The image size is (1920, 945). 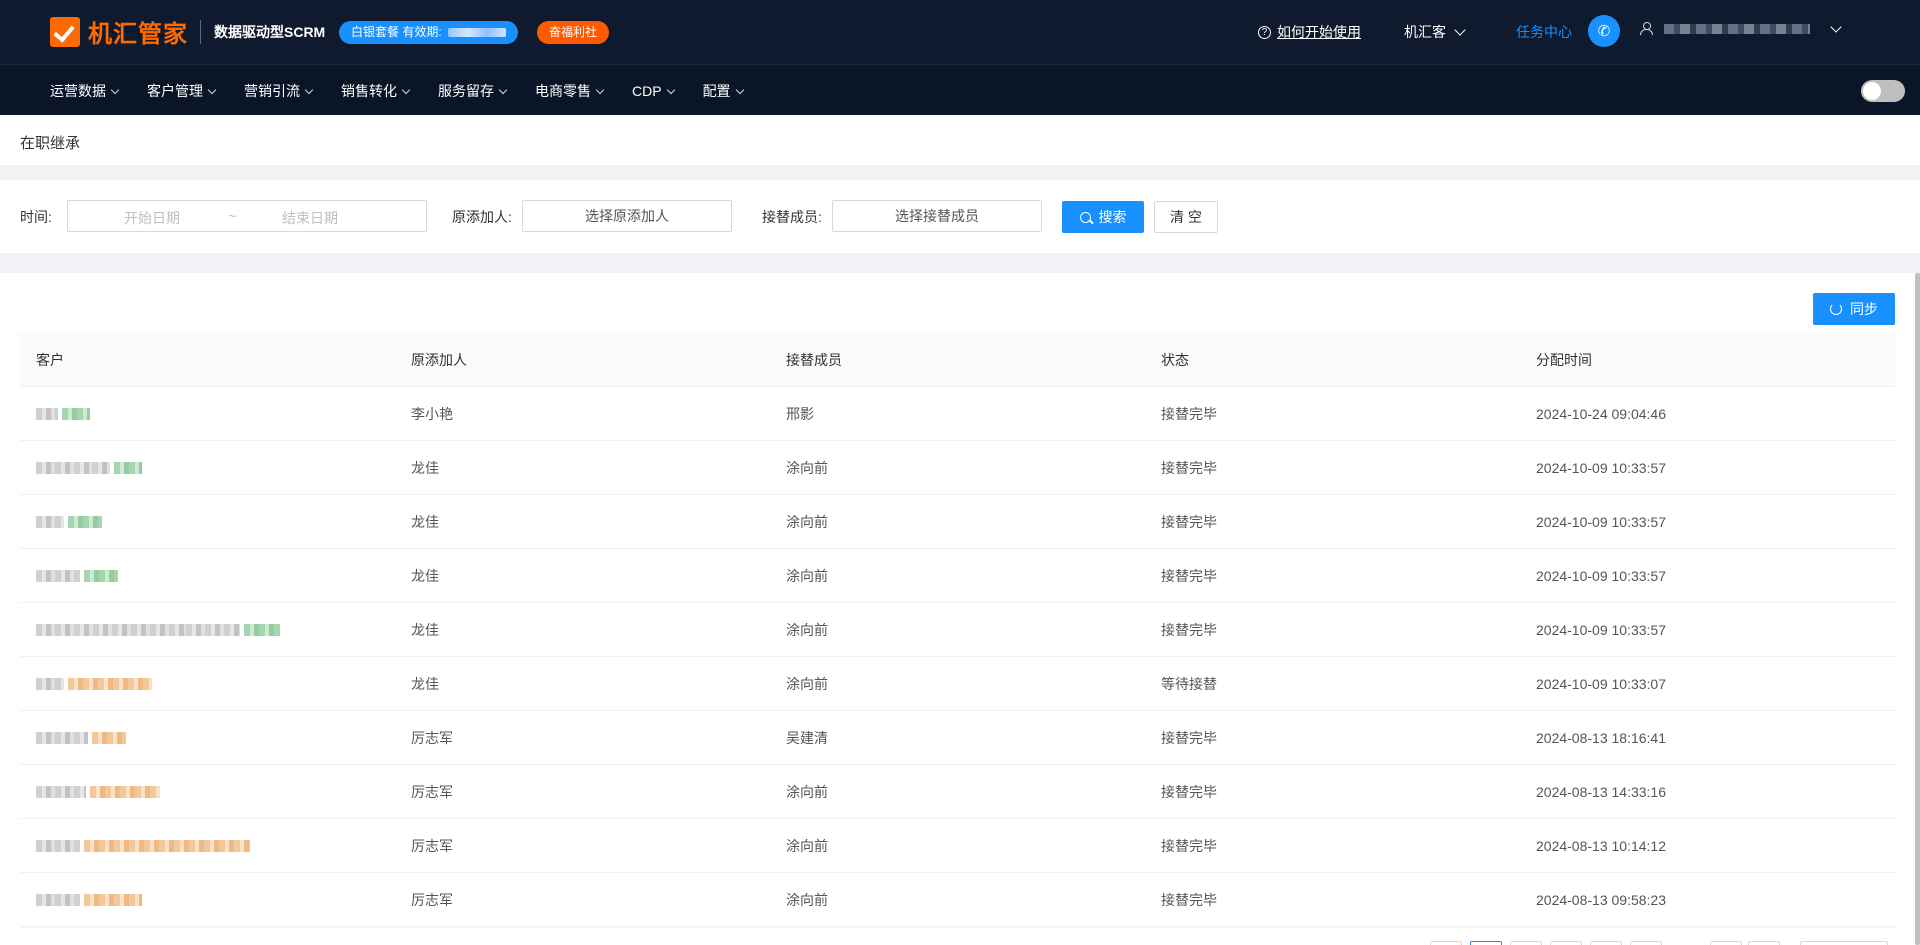 I want to click on nav-item-ecommerce: 电商零售, so click(x=570, y=91).